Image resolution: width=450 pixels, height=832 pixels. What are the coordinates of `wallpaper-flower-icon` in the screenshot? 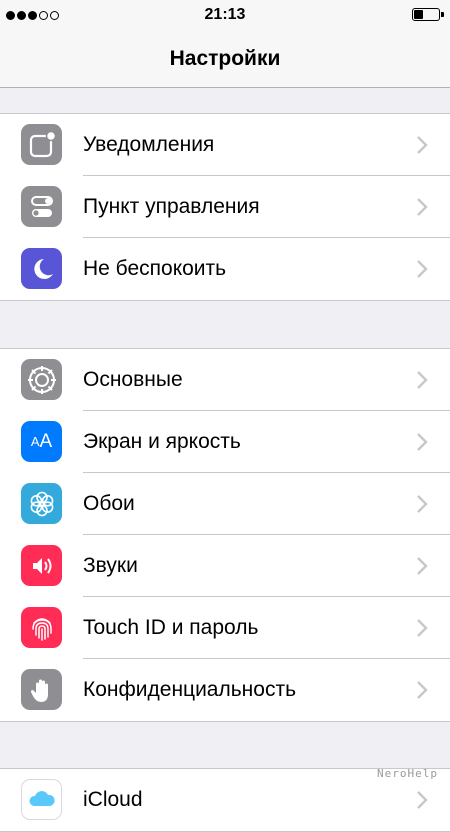 It's located at (41, 503).